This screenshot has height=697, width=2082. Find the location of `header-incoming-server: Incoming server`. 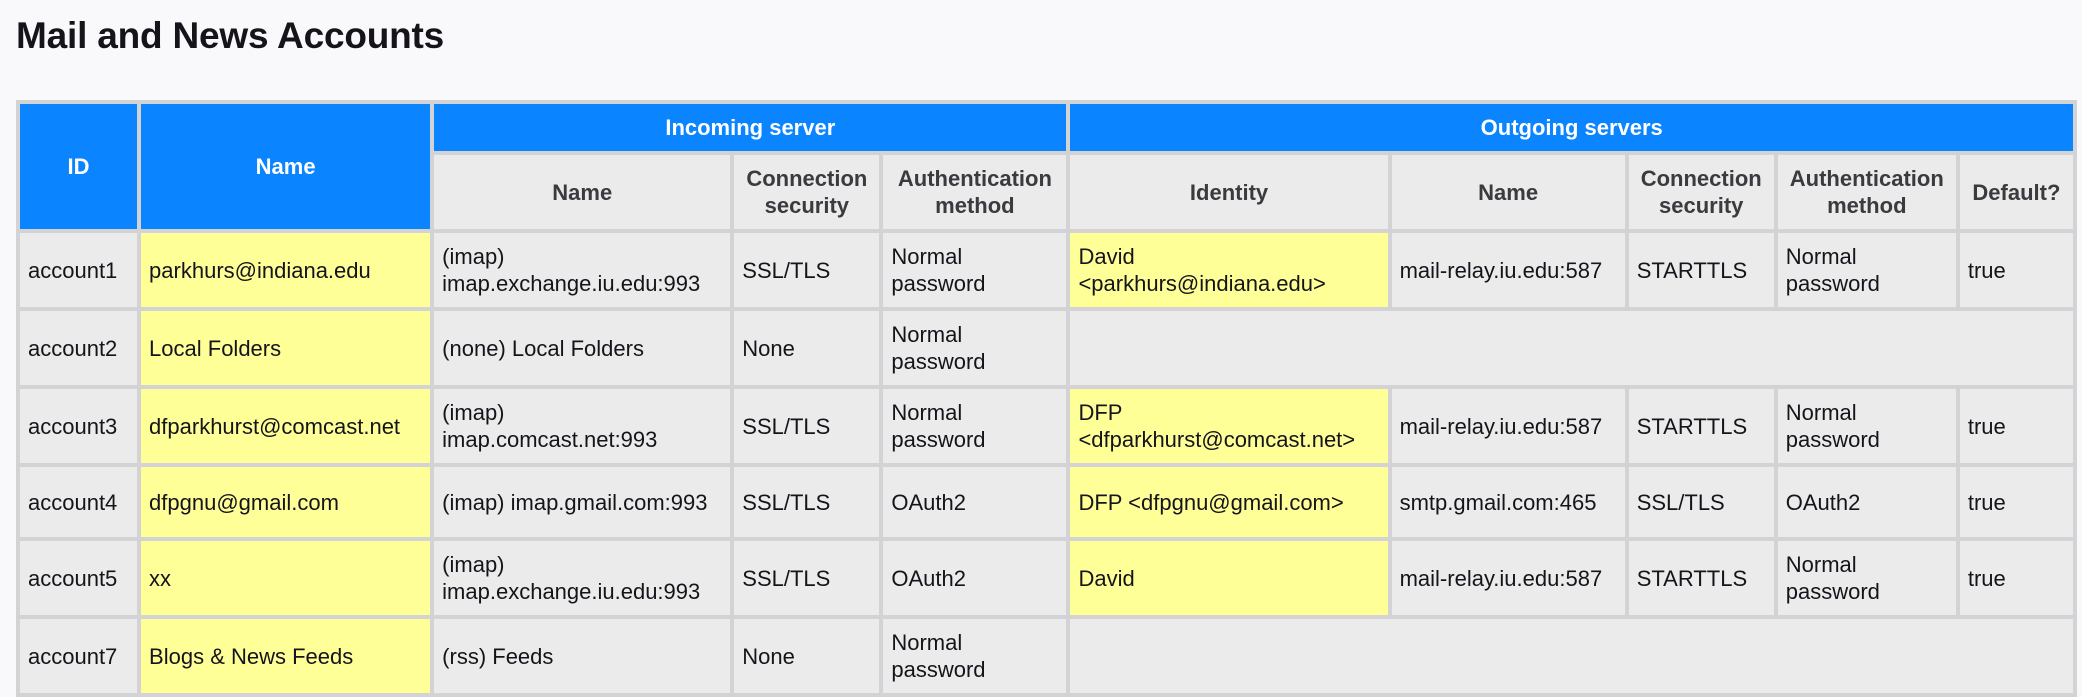

header-incoming-server: Incoming server is located at coordinates (750, 127).